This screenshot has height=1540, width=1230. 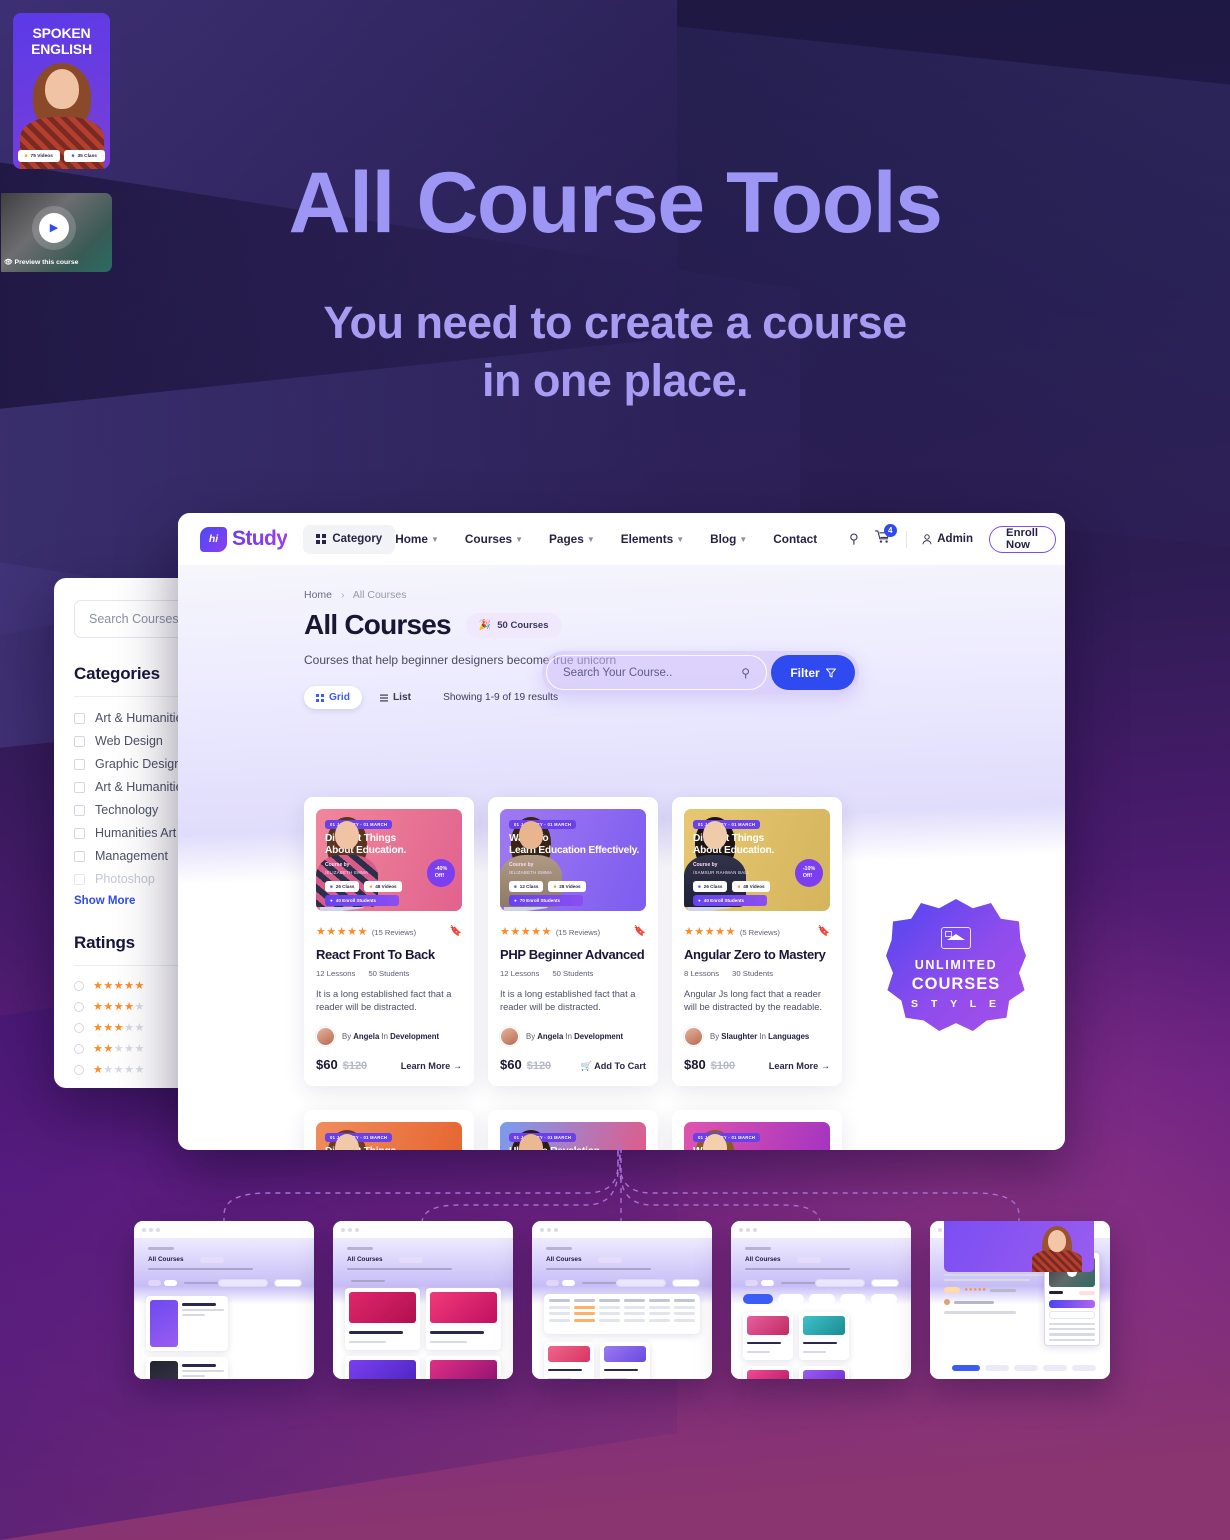 What do you see at coordinates (200, 1269) in the screenshot?
I see `thumb-subtitle` at bounding box center [200, 1269].